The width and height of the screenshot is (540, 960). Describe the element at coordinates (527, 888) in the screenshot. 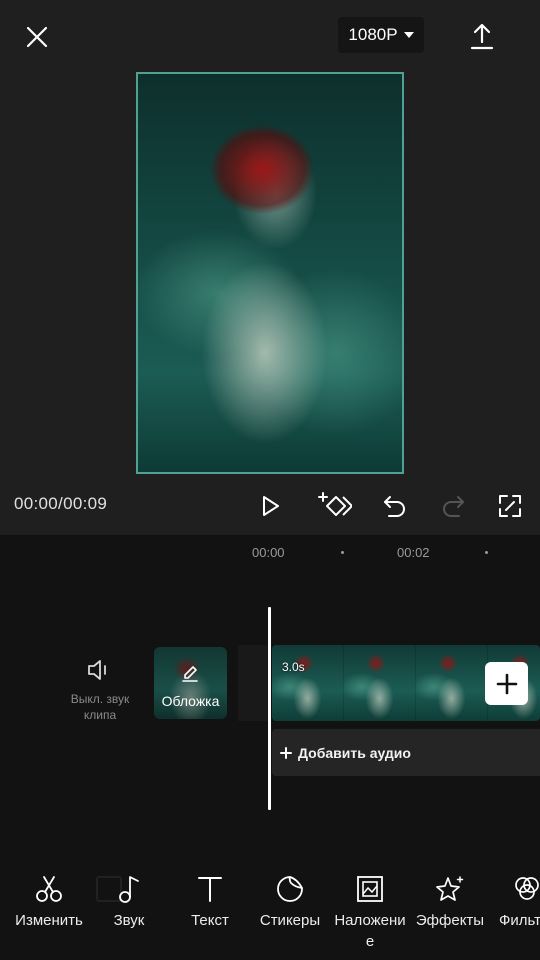

I see `filters-icon` at that location.